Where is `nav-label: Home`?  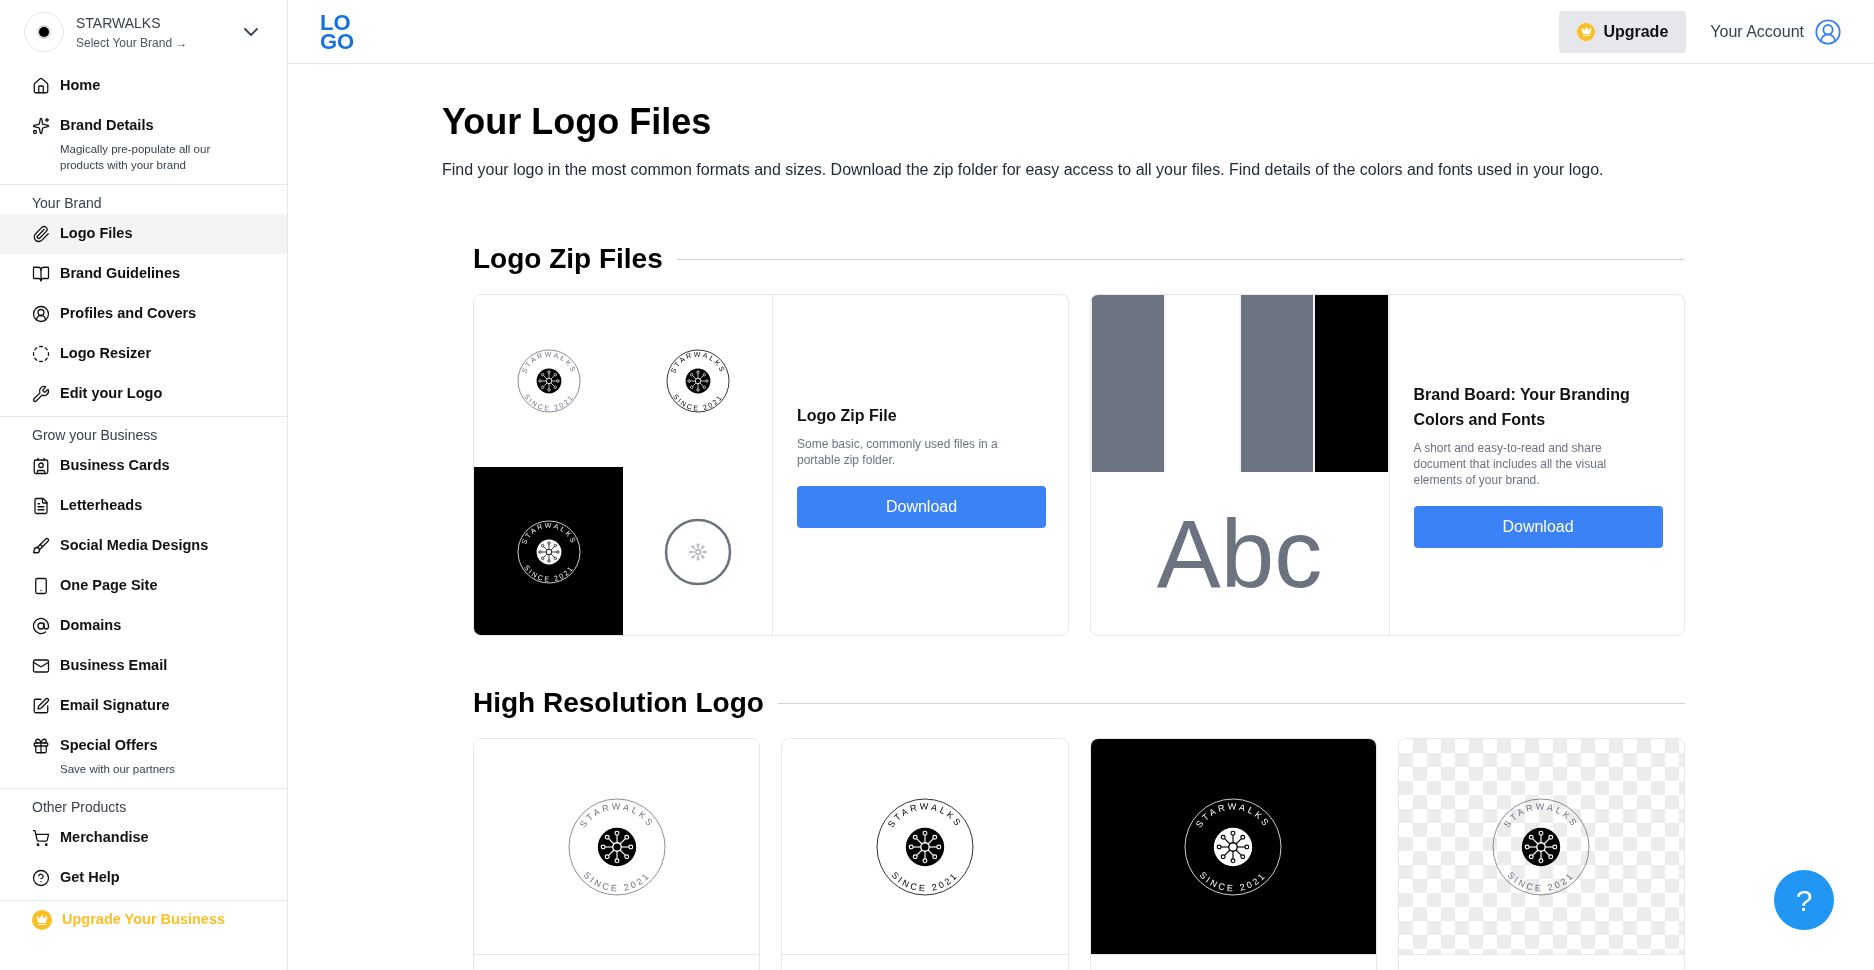
nav-label: Home is located at coordinates (80, 86).